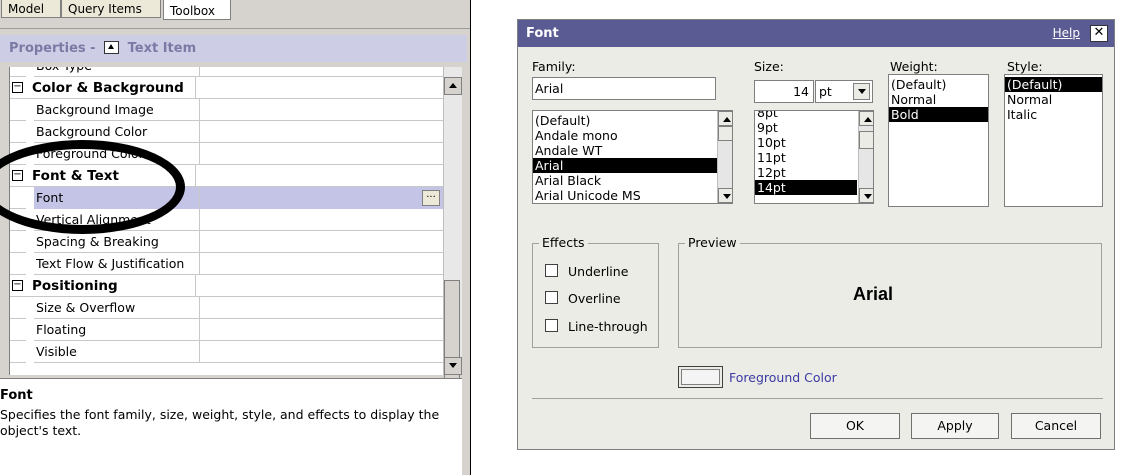 The height and width of the screenshot is (476, 1148). I want to click on size-unit-value: pt, so click(825, 91).